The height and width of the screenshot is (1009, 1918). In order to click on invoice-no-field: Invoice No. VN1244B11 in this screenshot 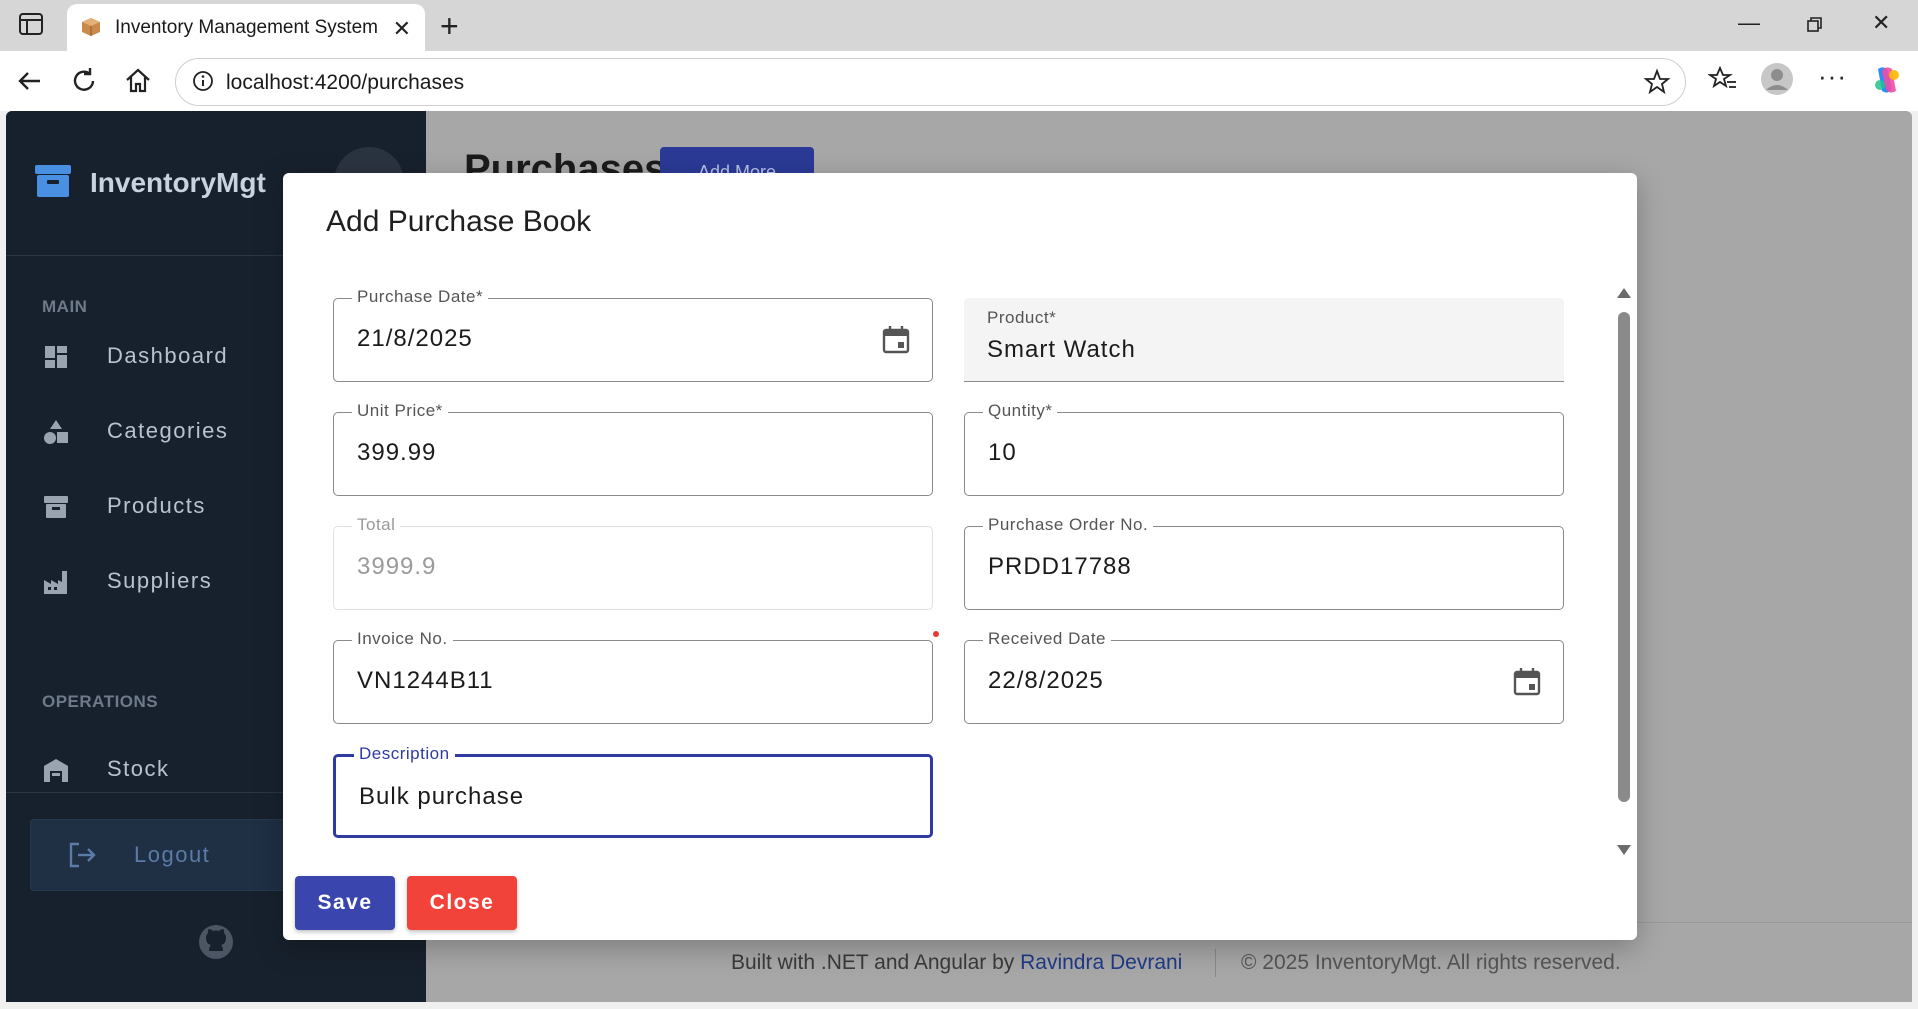, I will do `click(633, 676)`.